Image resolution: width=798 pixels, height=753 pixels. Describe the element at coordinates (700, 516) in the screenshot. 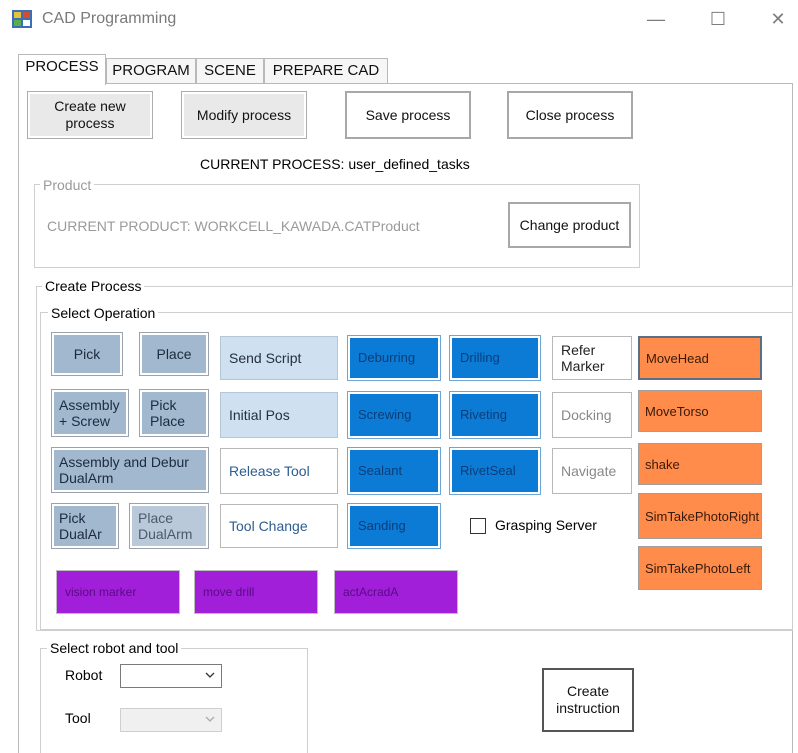

I see `op-simtakephotoright-button: SimTakePhotoRight` at that location.